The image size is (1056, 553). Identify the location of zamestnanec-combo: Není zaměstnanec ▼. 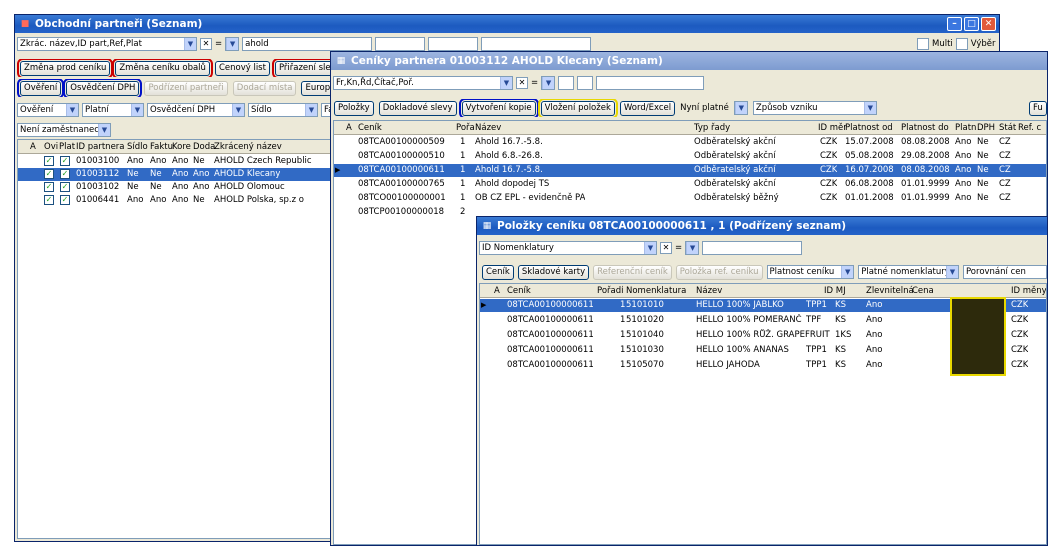
(64, 130).